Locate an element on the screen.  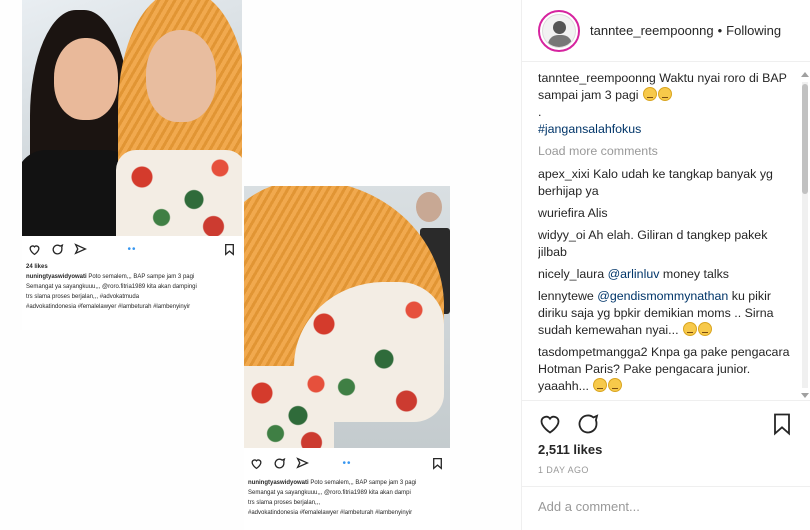
caption-hashtag: #jangansalahfokus is located at coordinates (667, 129).